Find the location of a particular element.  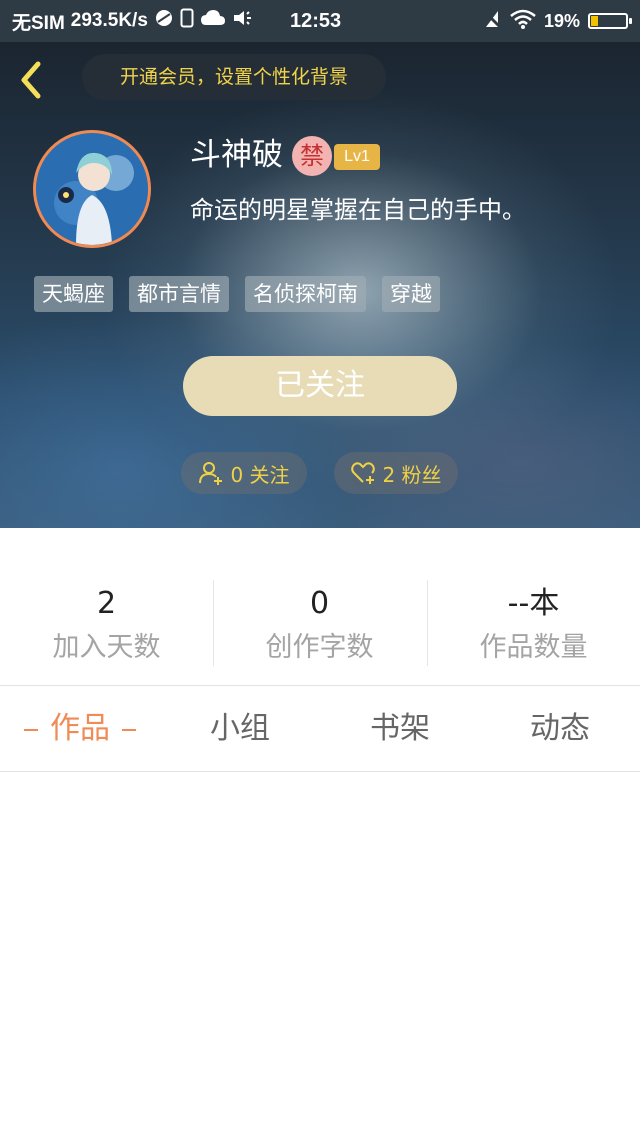

tab-works: 作品 is located at coordinates (80, 728).